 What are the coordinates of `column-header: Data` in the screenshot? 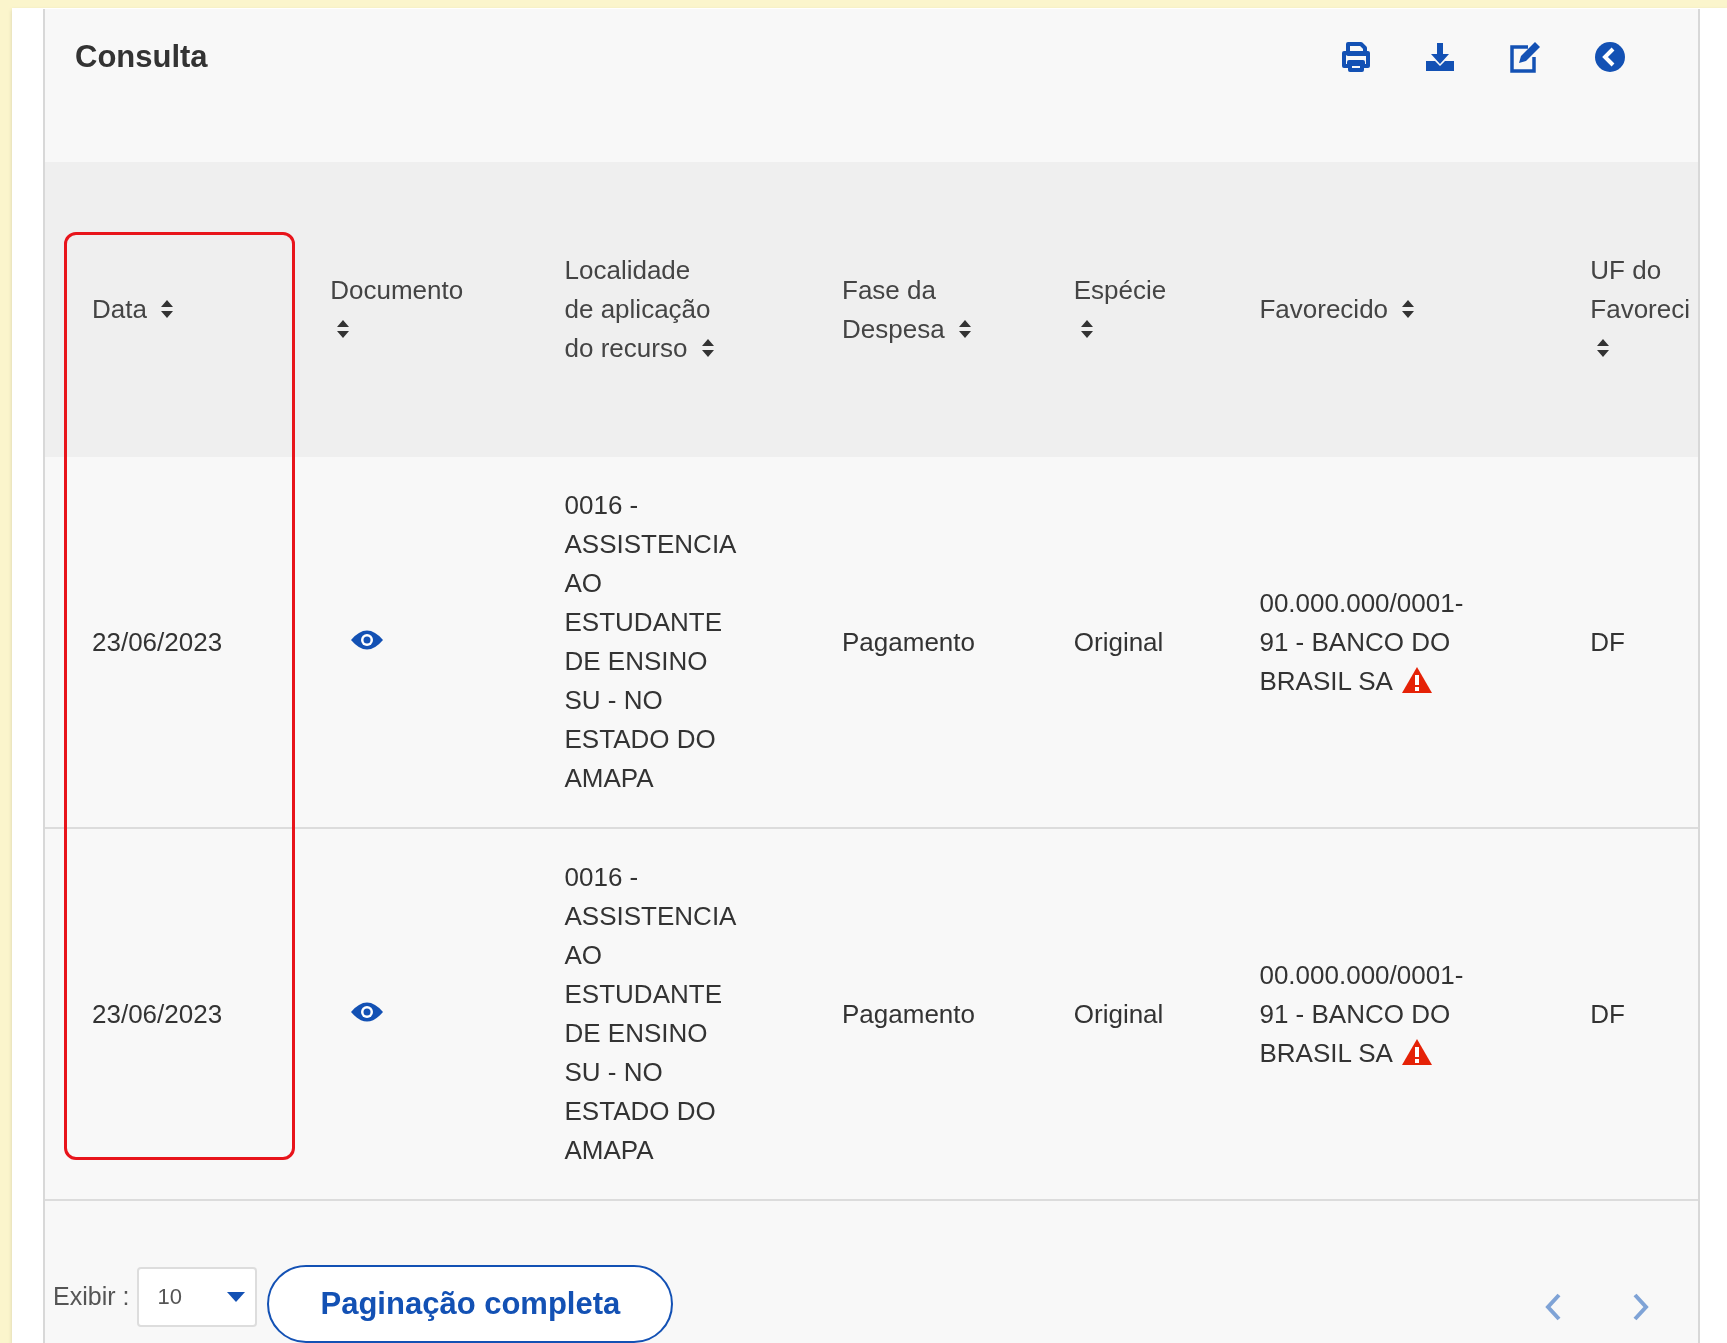 It's located at (178, 309).